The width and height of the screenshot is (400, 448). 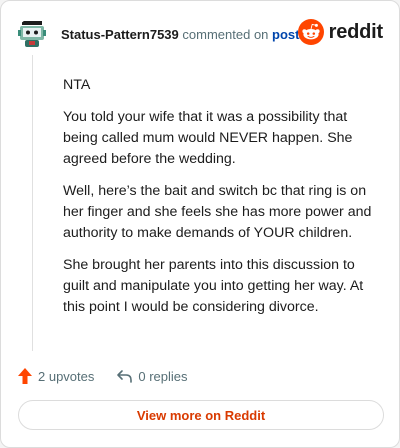 I want to click on reddit-alien-icon, so click(x=310, y=32).